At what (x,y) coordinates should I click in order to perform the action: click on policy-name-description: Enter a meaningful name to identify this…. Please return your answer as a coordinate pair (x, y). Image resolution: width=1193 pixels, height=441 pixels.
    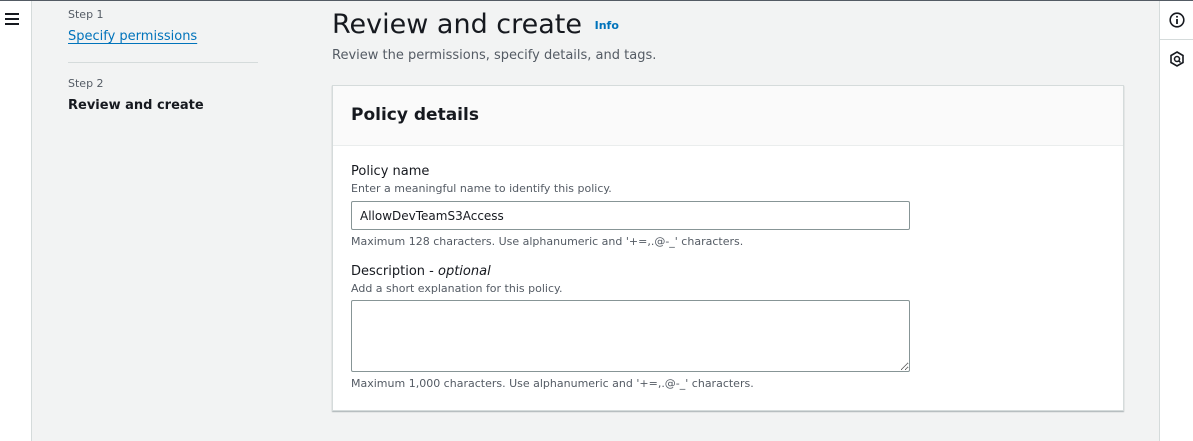
    Looking at the image, I should click on (481, 188).